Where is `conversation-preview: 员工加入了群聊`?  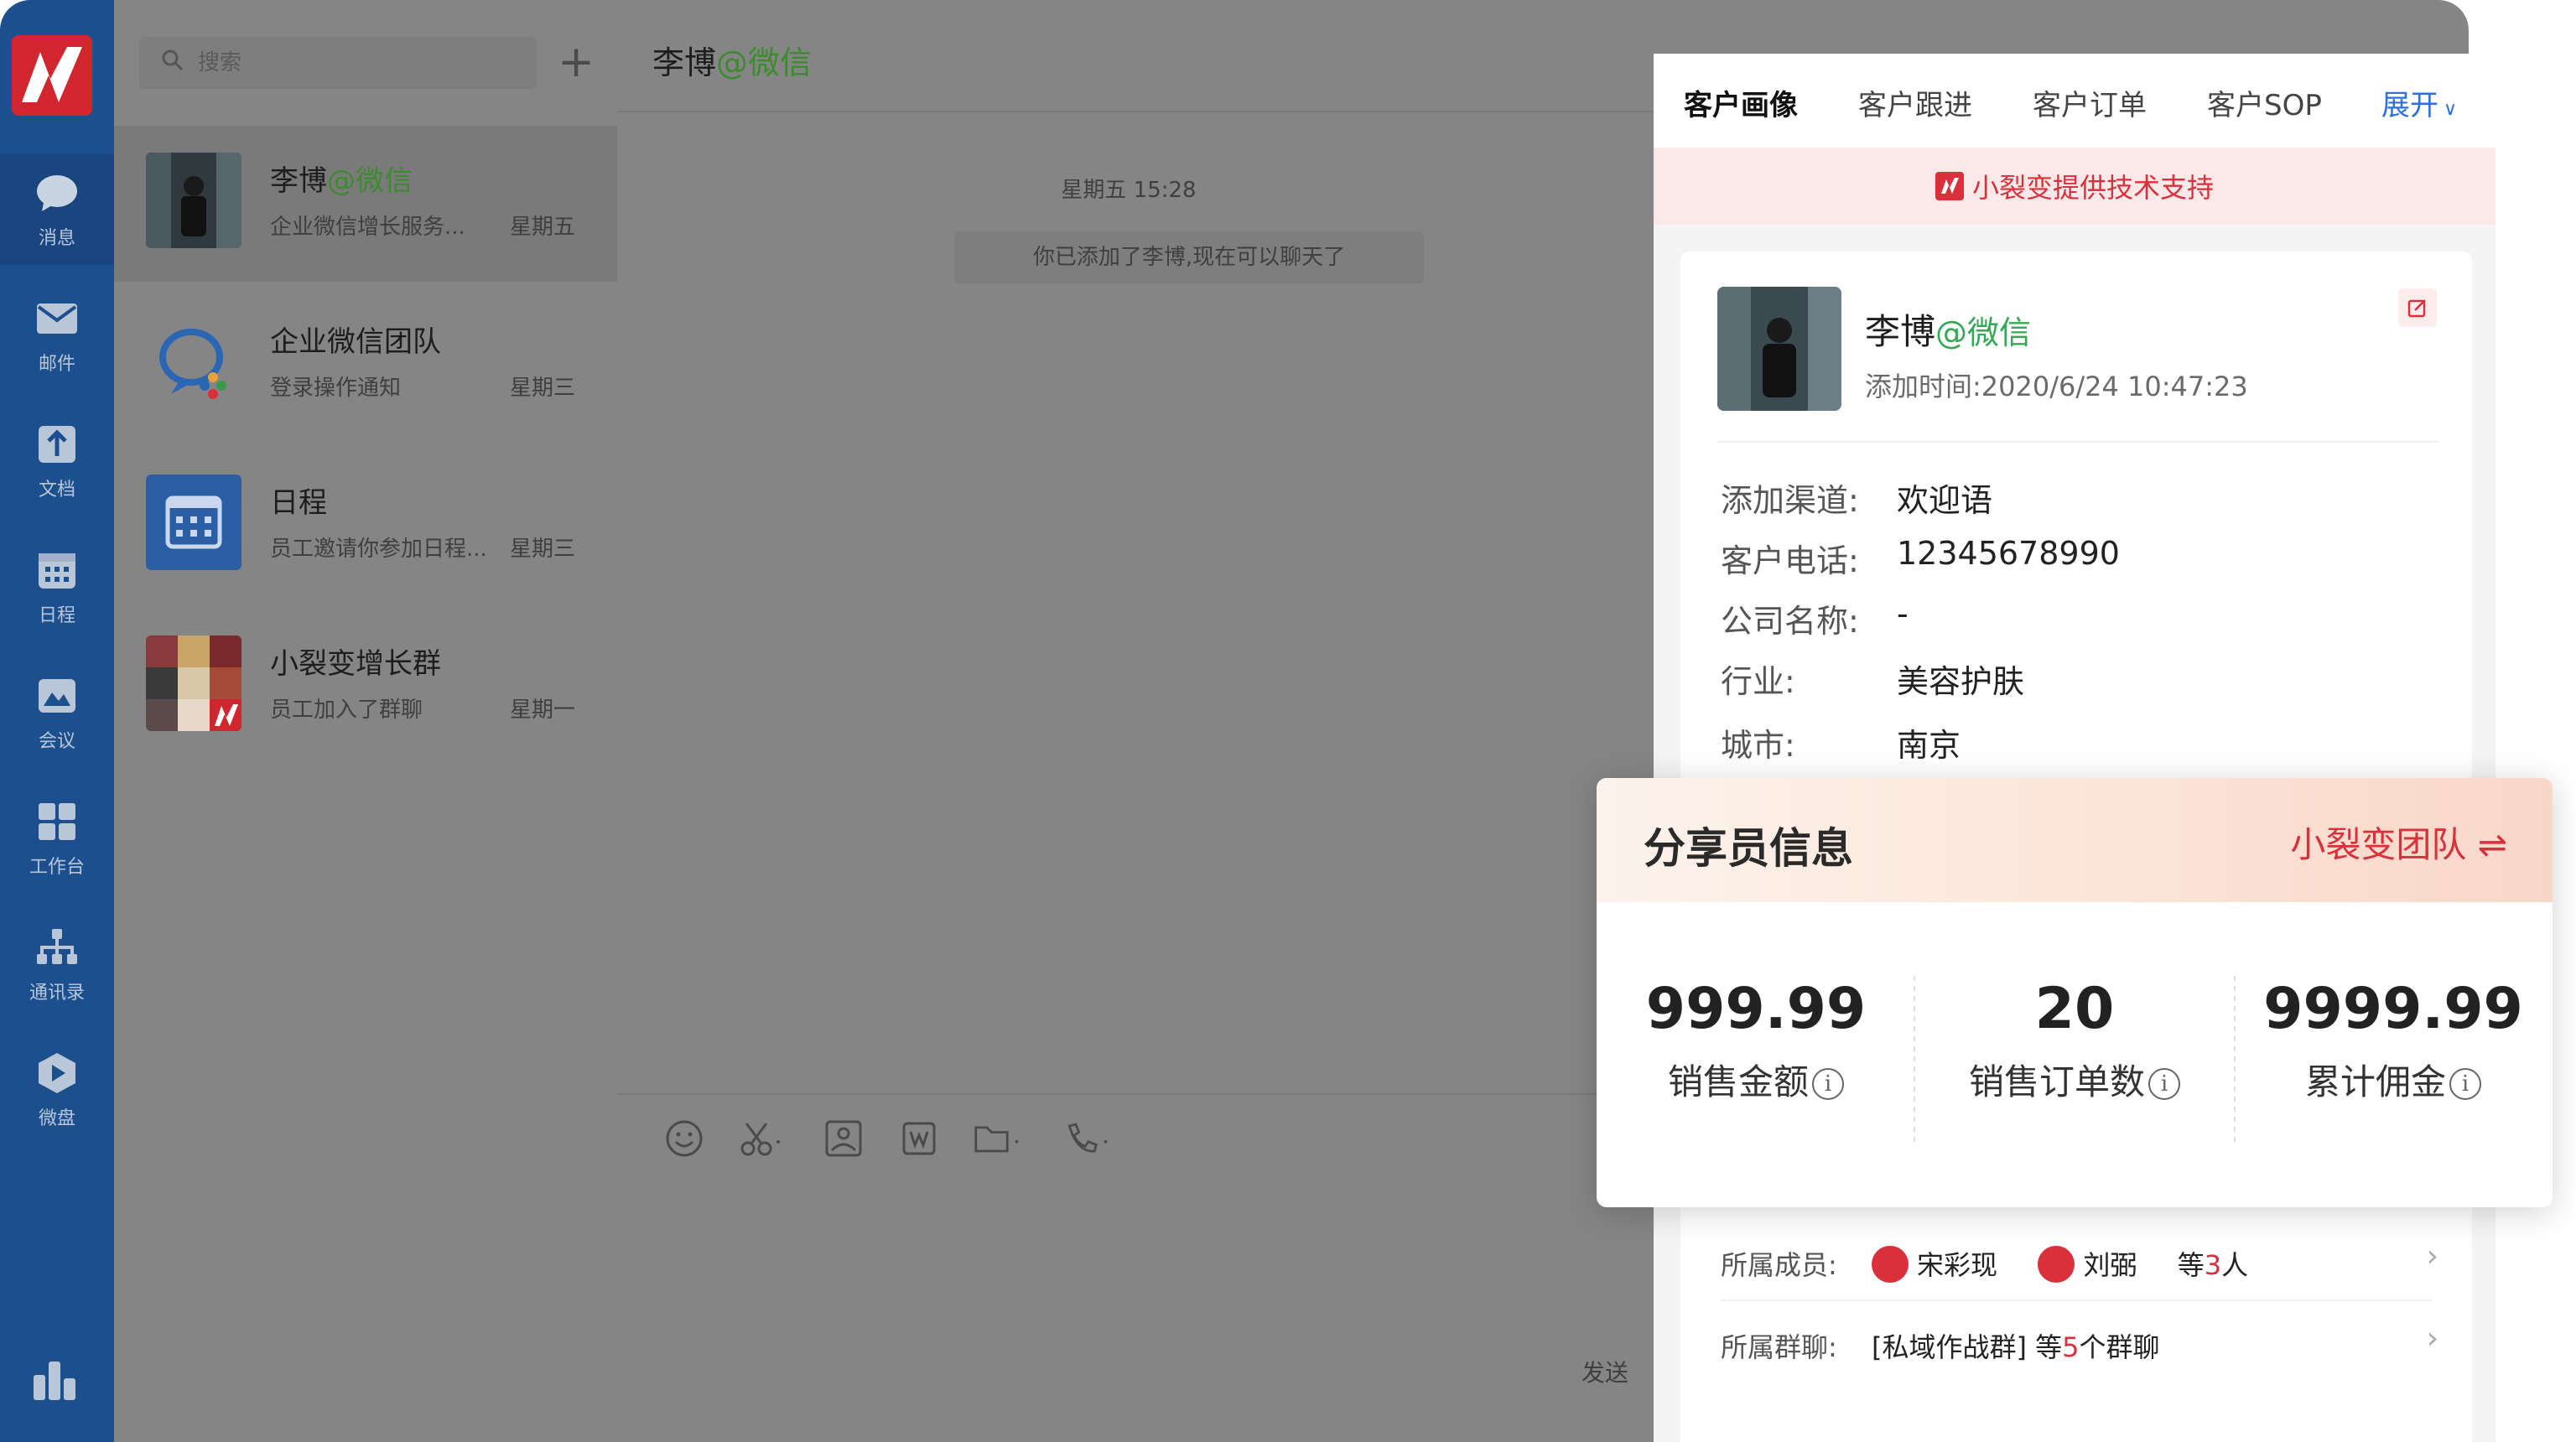
conversation-preview: 员工加入了群聊 is located at coordinates (346, 710).